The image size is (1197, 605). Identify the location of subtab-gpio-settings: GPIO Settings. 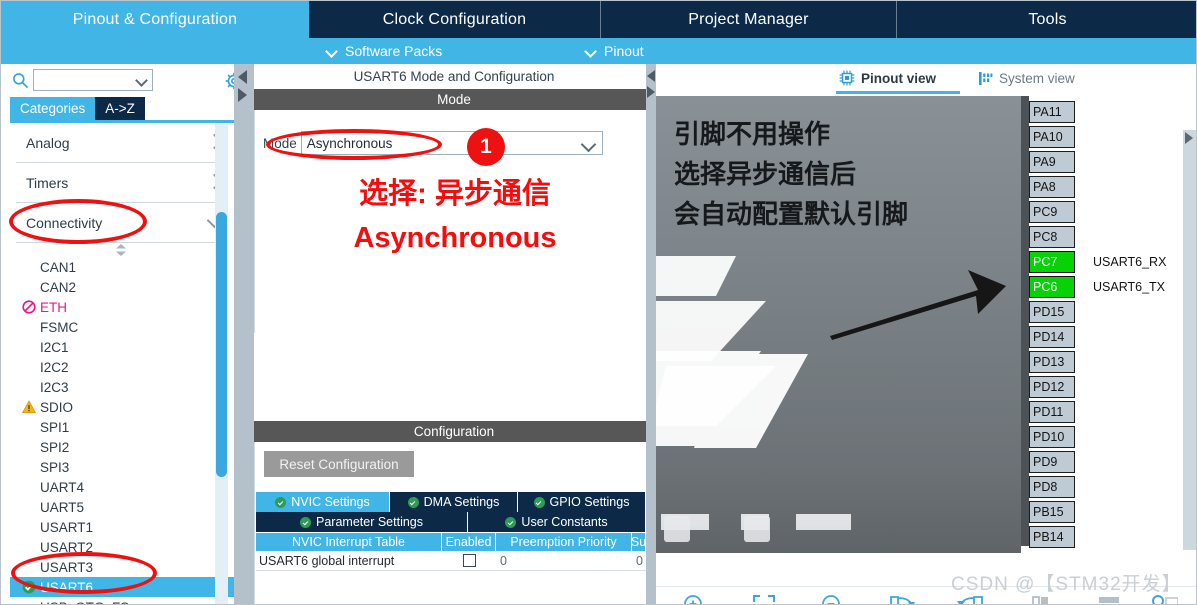
(582, 502).